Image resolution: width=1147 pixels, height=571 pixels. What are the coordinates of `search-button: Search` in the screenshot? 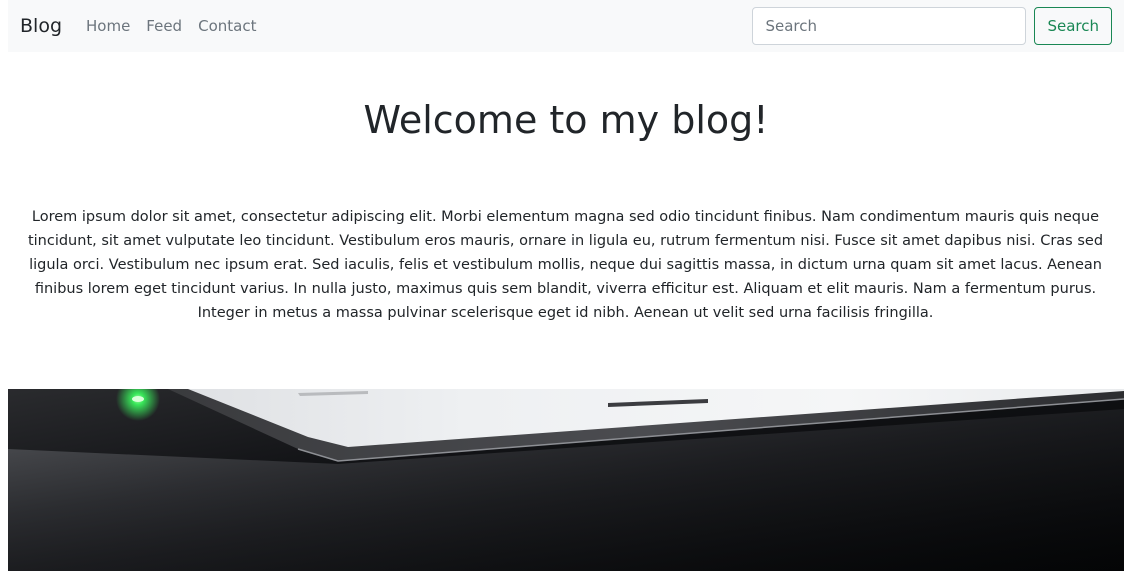 It's located at (1073, 26).